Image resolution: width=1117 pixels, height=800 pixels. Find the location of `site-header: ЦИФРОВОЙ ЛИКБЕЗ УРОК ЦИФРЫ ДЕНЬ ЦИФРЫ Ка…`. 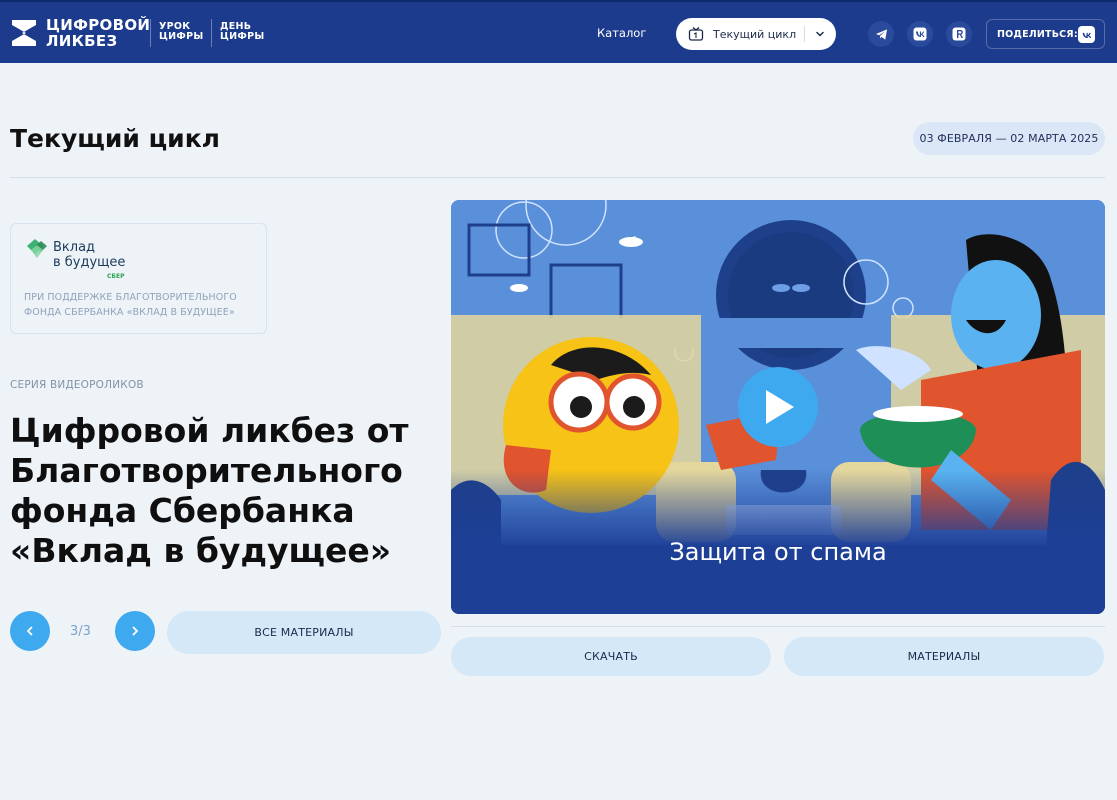

site-header: ЦИФРОВОЙ ЛИКБЕЗ УРОК ЦИФРЫ ДЕНЬ ЦИФРЫ Ка… is located at coordinates (558, 31).